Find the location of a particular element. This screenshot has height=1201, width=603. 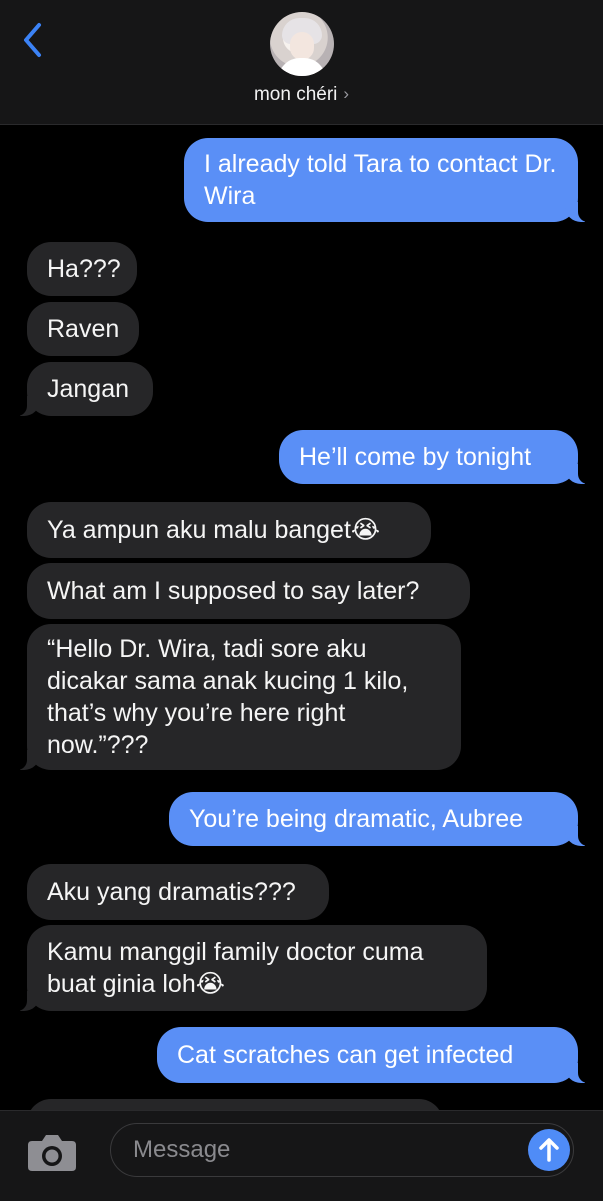

message-bubble-incoming: Aku yang dramatis??? is located at coordinates (178, 892).